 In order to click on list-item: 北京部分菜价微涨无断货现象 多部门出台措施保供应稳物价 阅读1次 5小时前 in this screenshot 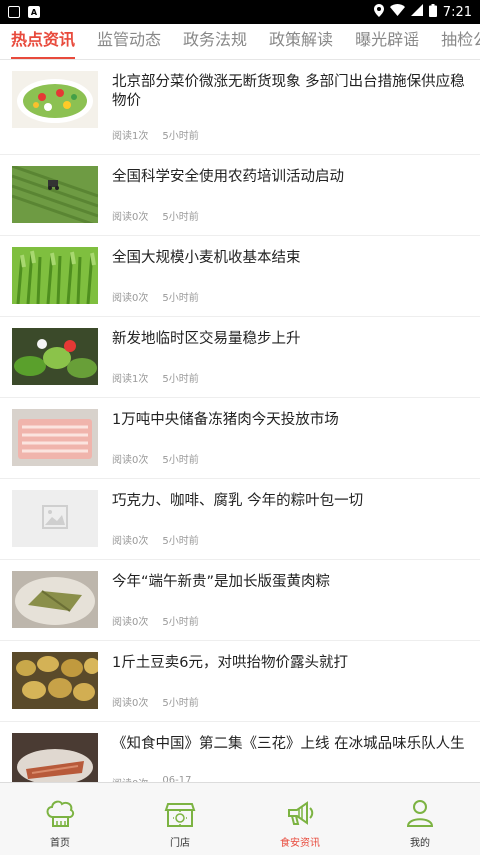, I will do `click(240, 107)`.